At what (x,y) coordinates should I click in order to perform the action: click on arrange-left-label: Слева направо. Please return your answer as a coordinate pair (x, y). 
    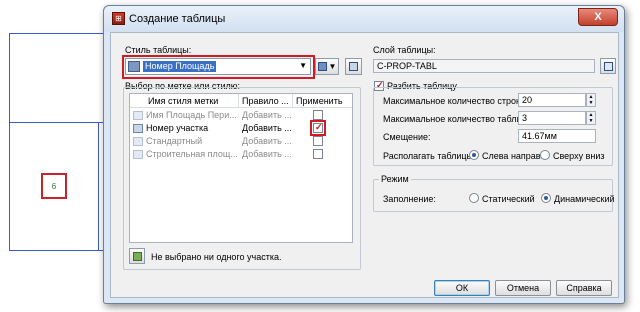
    Looking at the image, I should click on (514, 156).